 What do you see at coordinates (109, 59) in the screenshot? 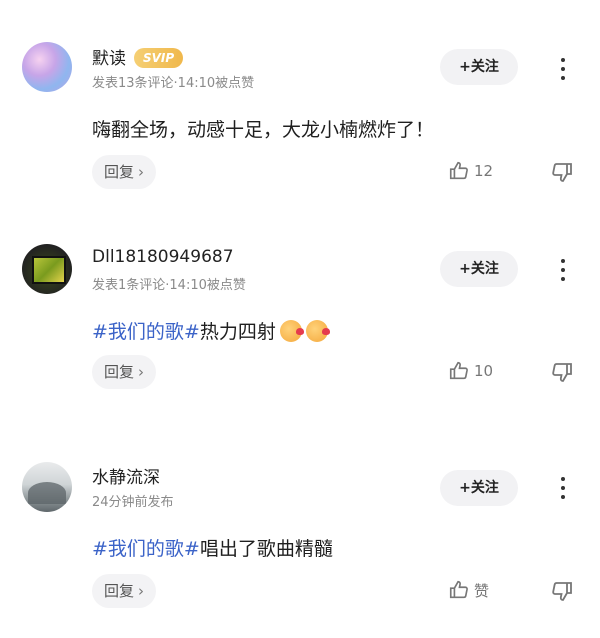
I see `username-text: 默读` at bounding box center [109, 59].